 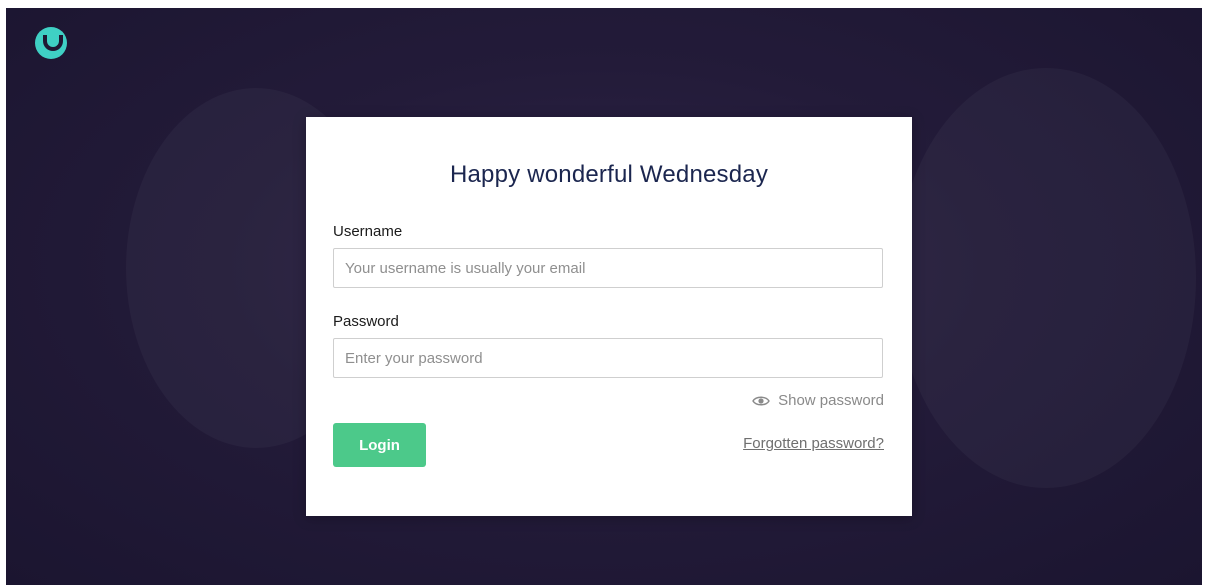 What do you see at coordinates (761, 400) in the screenshot?
I see `eye-icon` at bounding box center [761, 400].